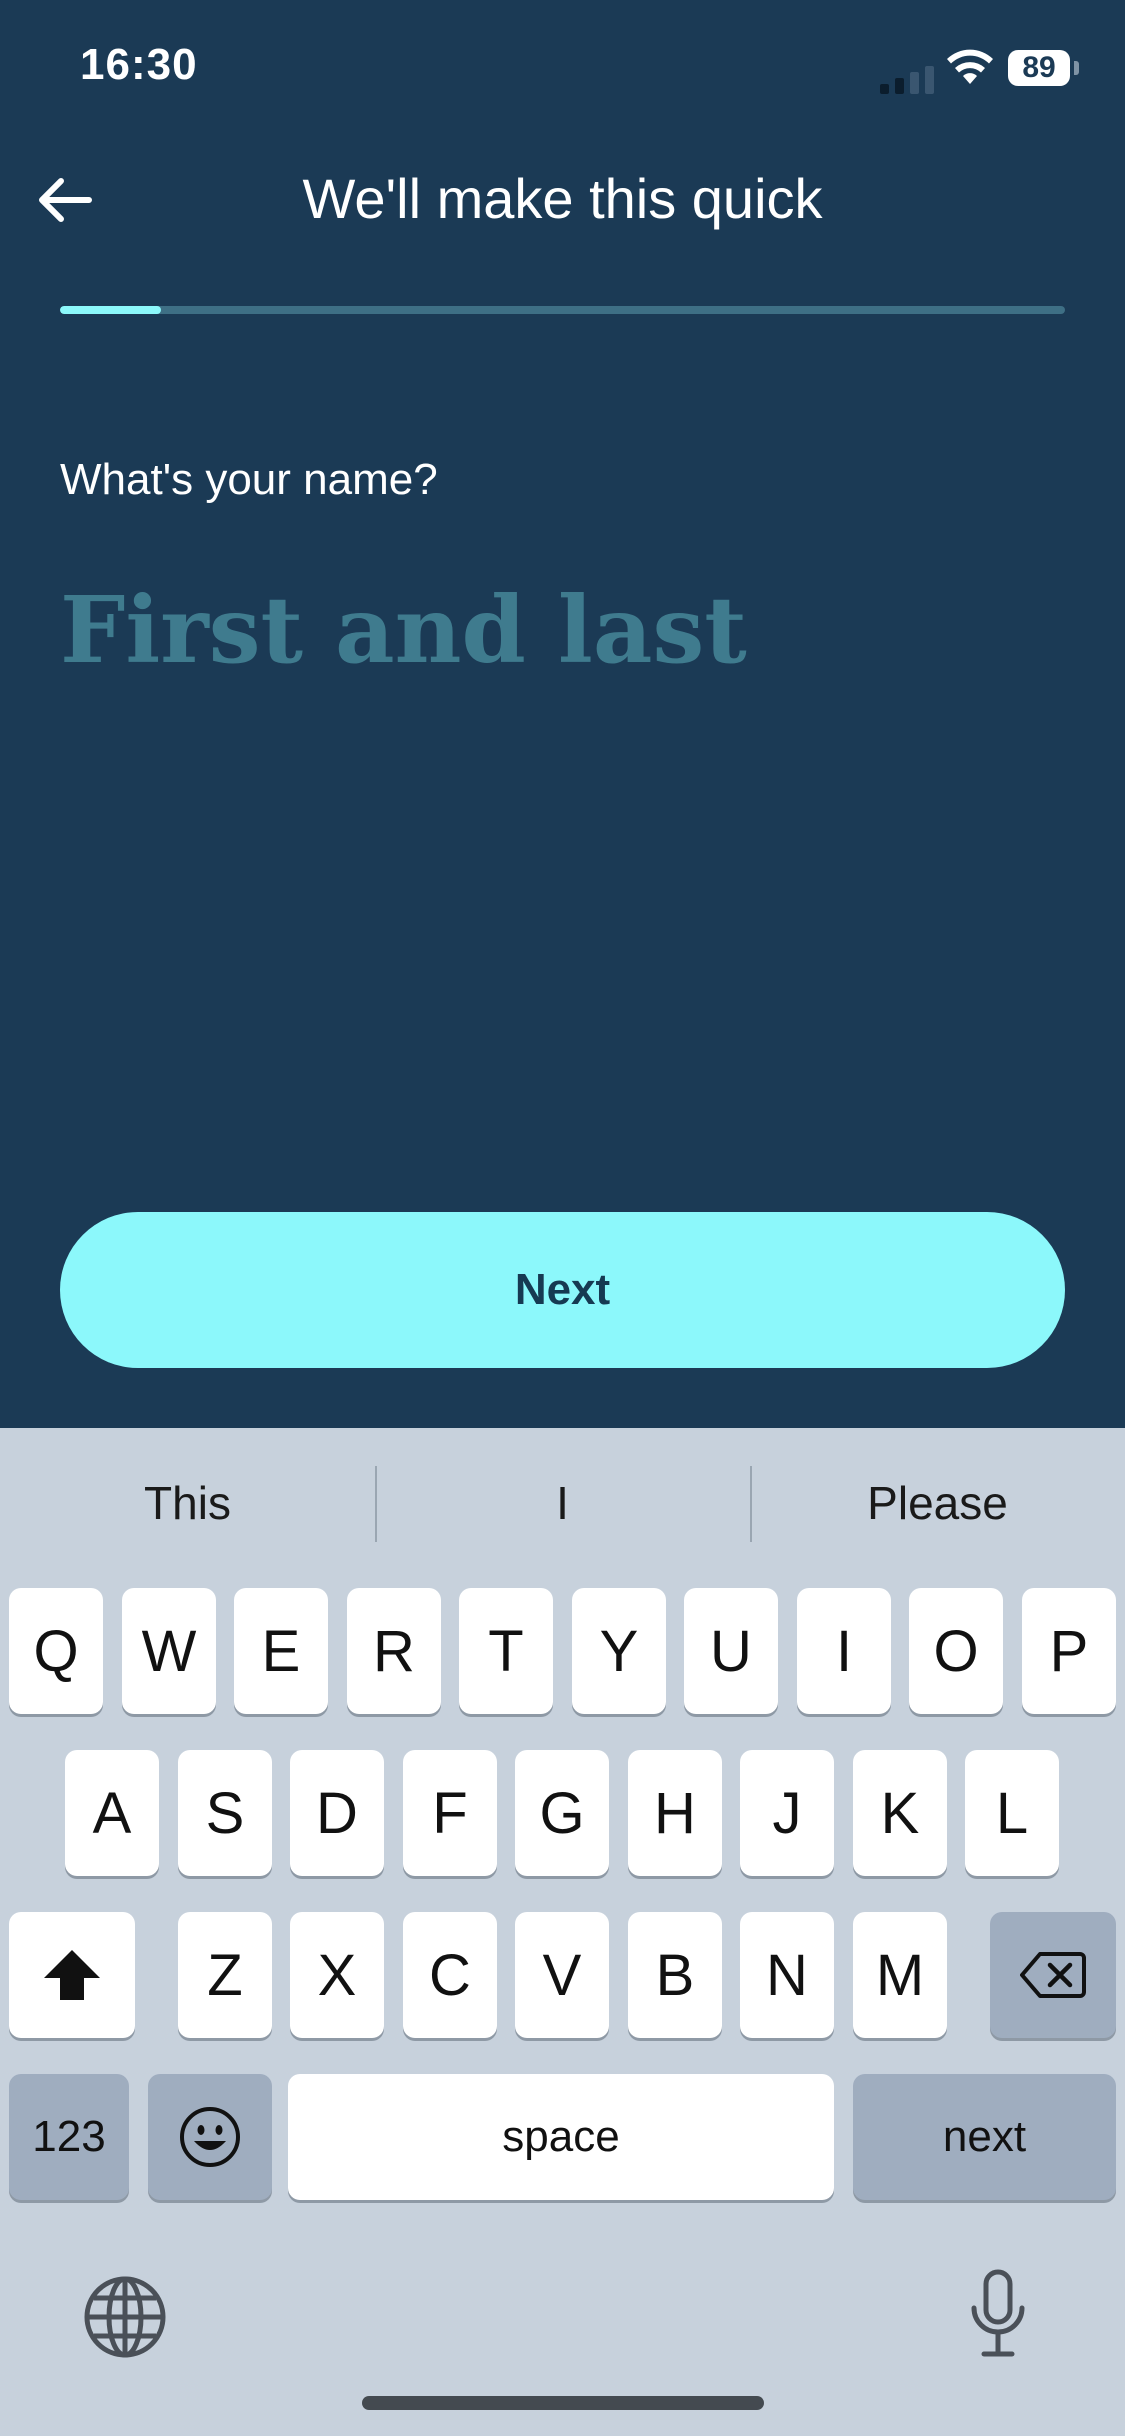 This screenshot has height=2436, width=1125. Describe the element at coordinates (1012, 1813) in the screenshot. I see `key-l: L` at that location.